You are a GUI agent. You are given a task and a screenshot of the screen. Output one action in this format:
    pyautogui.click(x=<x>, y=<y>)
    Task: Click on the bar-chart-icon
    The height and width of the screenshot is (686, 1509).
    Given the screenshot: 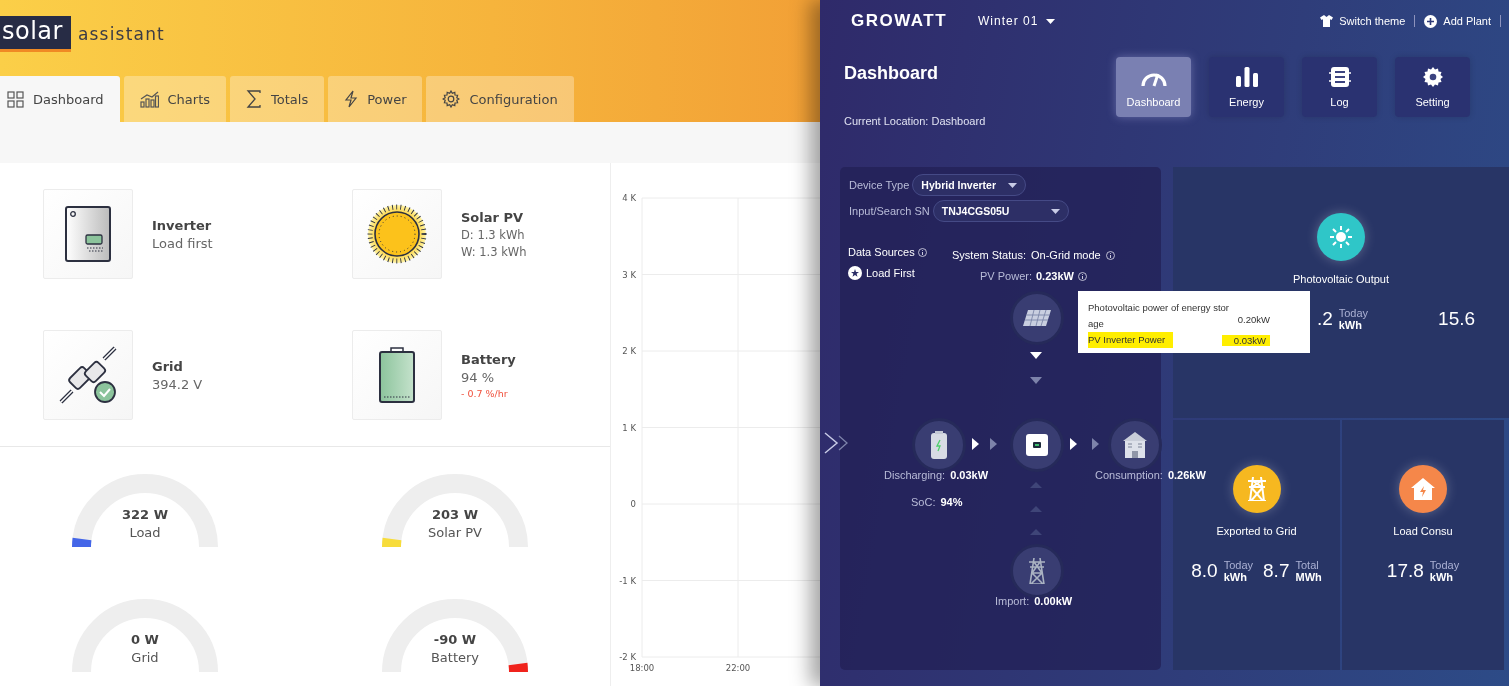 What is the action you would take?
    pyautogui.click(x=1246, y=76)
    